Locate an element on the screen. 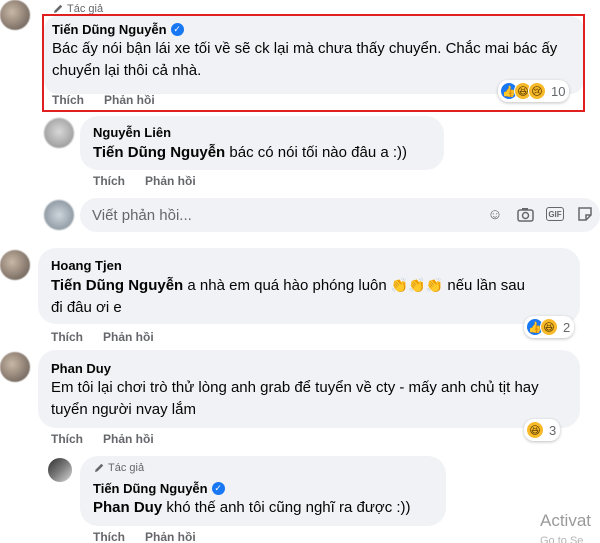 The height and width of the screenshot is (543, 600). author-name: Nguyễn Liên is located at coordinates (132, 132).